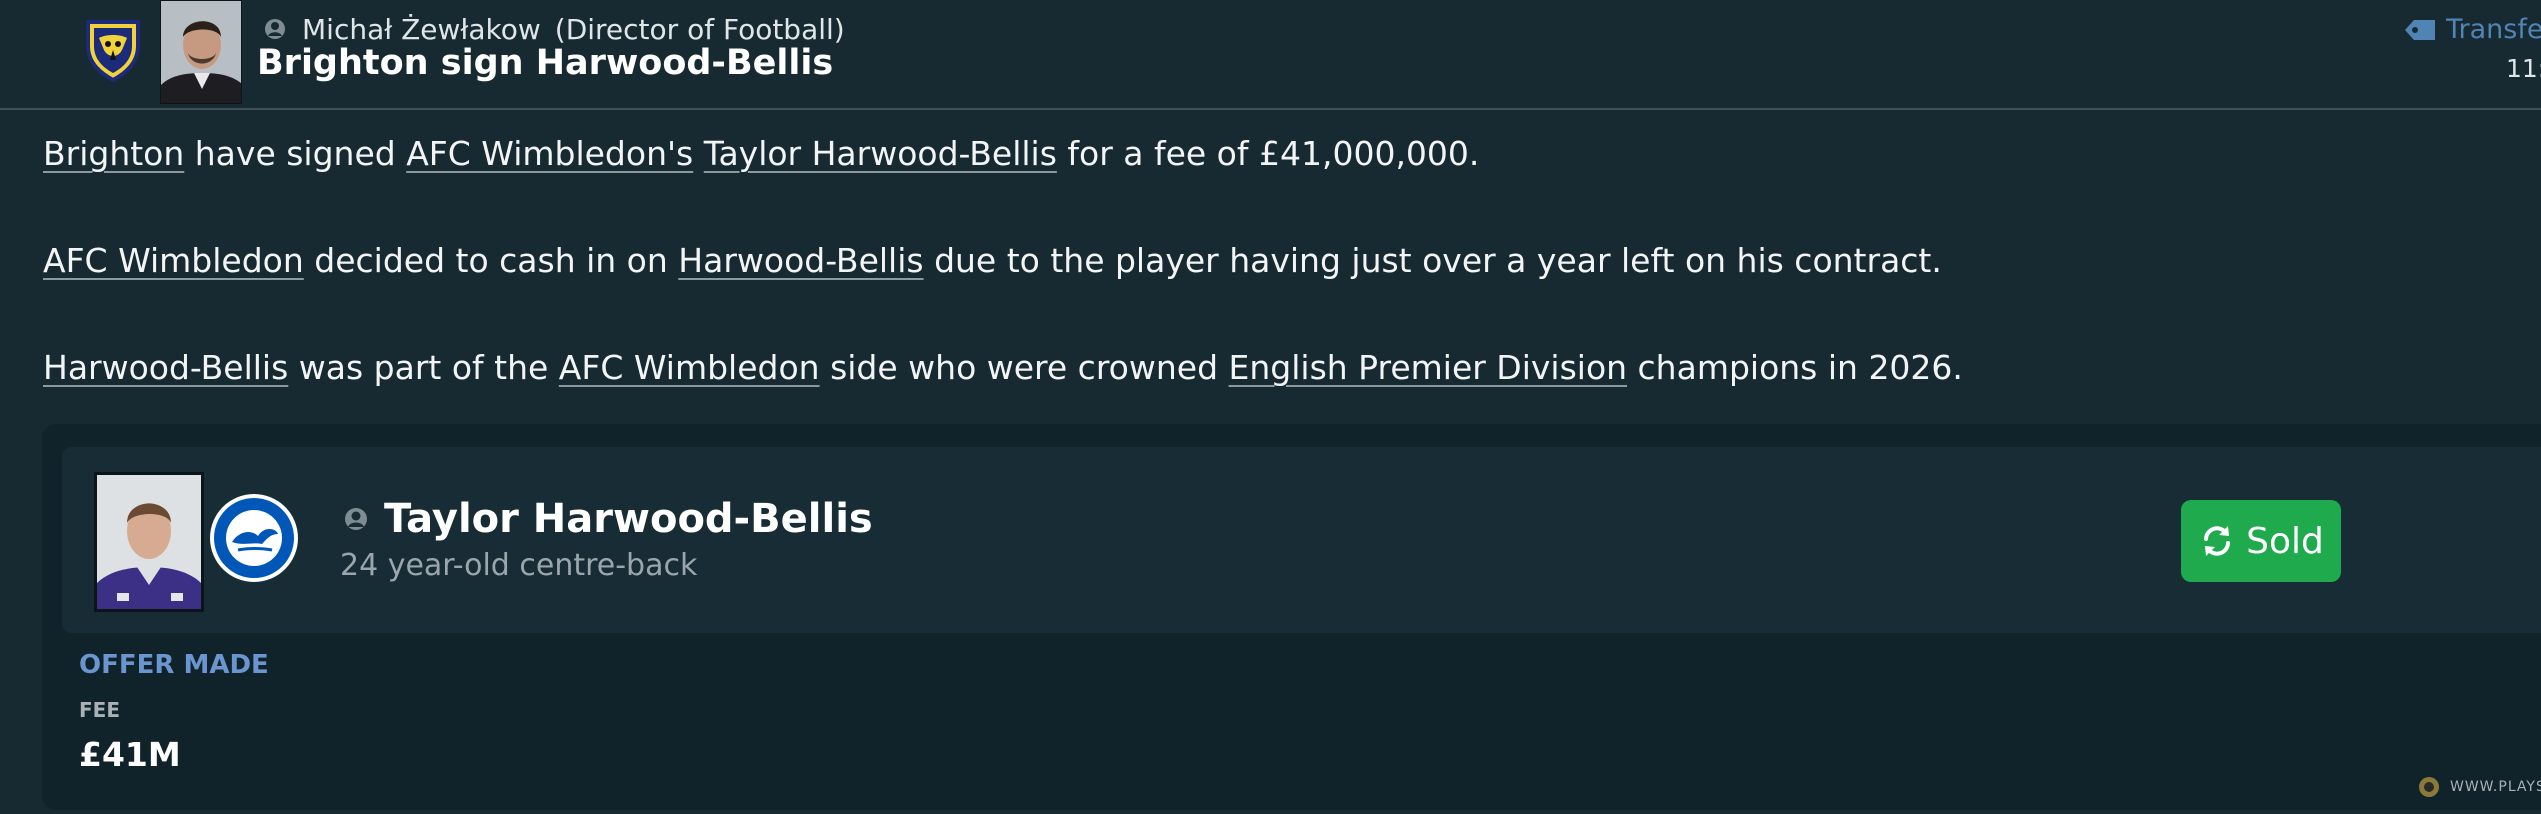 Image resolution: width=2541 pixels, height=814 pixels. Describe the element at coordinates (295, 153) in the screenshot. I see `text-segment: have signed` at that location.